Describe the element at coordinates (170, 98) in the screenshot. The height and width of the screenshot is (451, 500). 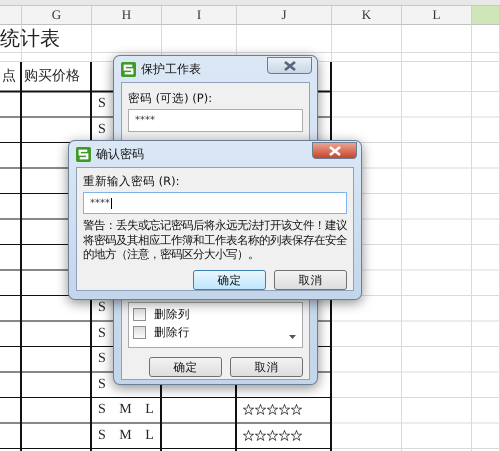
I see `field-label: 密码 (可选) (P):` at that location.